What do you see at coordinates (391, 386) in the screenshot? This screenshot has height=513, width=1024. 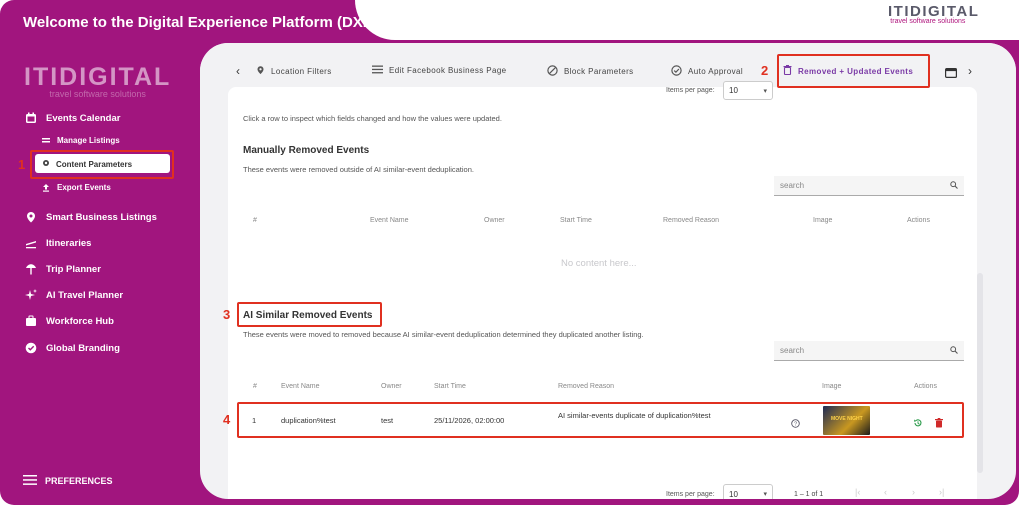 I see `ai-col-owner: Owner` at bounding box center [391, 386].